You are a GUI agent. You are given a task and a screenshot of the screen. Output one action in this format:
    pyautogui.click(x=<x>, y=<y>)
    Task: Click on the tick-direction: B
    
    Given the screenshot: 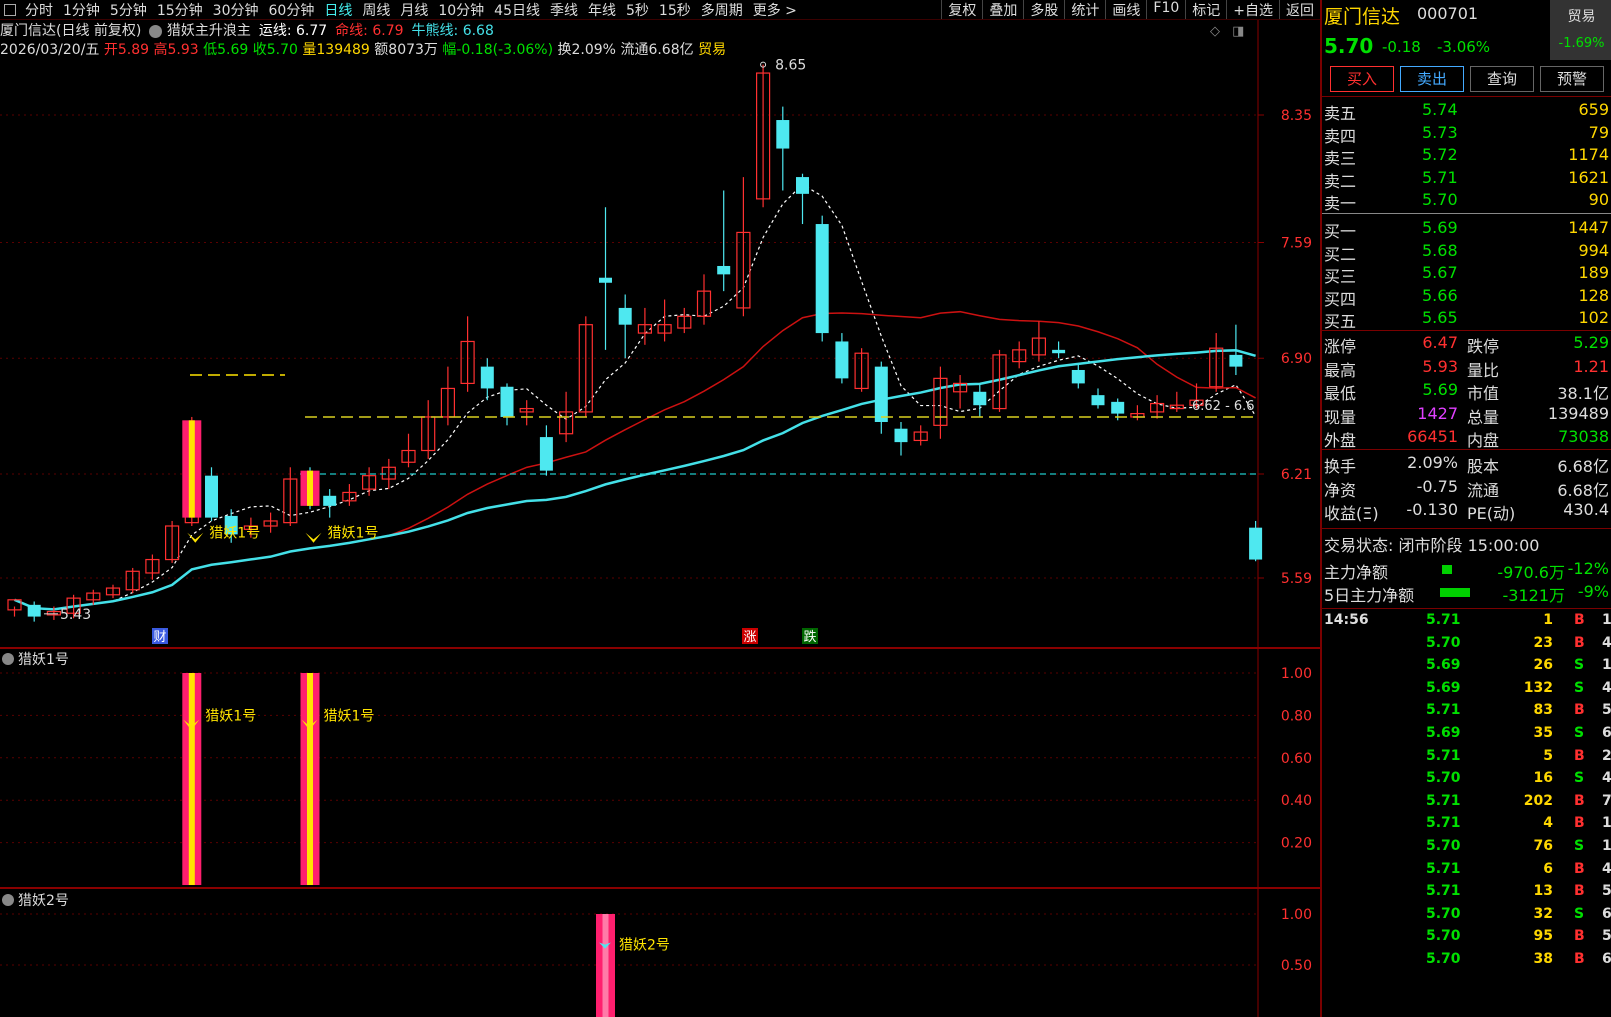 What is the action you would take?
    pyautogui.click(x=1579, y=800)
    